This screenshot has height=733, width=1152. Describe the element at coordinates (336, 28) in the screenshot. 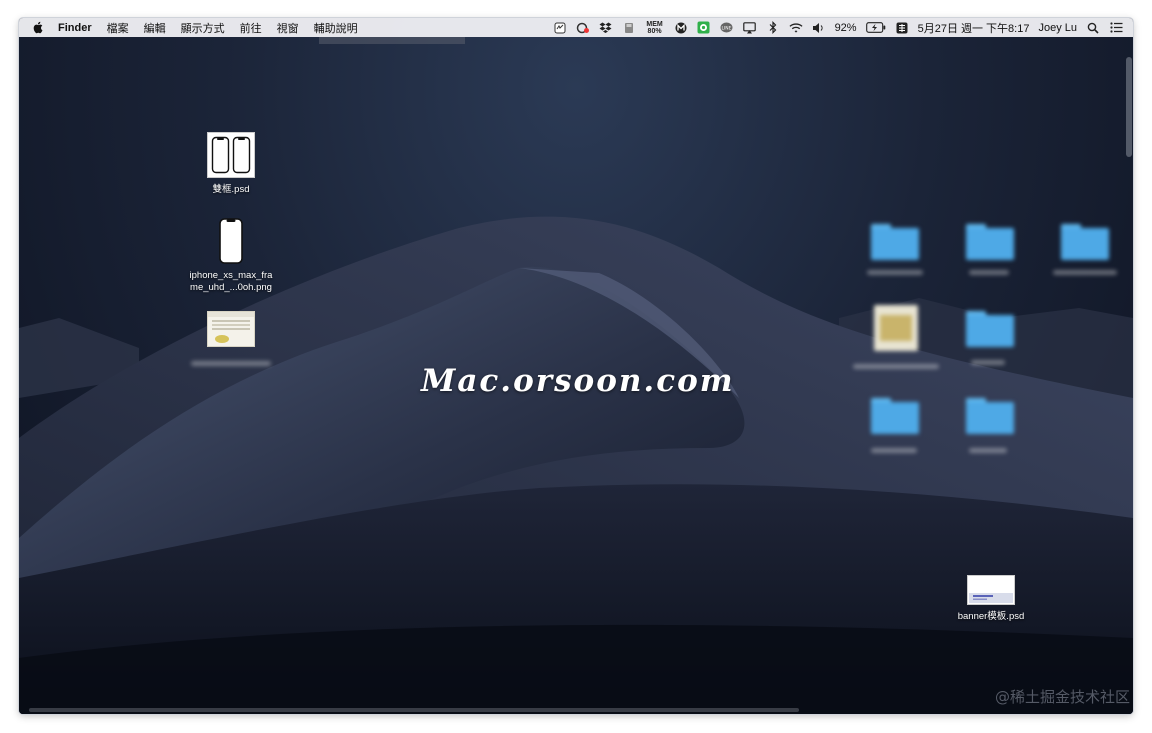

I see `menu-help: 輔助說明` at that location.